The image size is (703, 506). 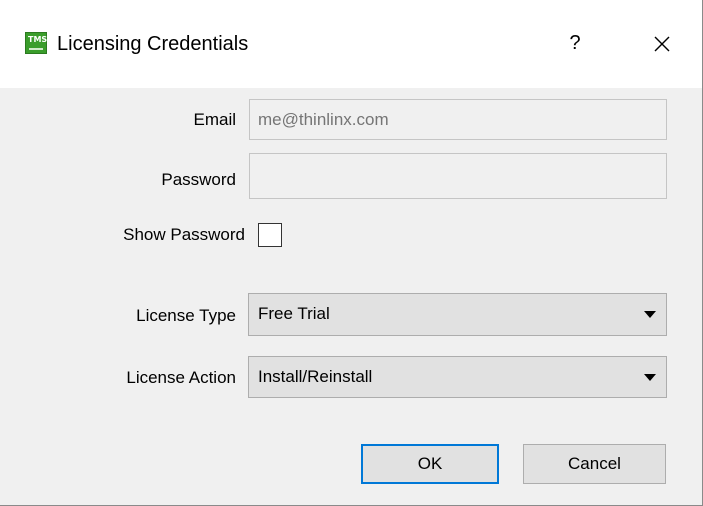 I want to click on license-action-label: License Action, so click(x=181, y=377).